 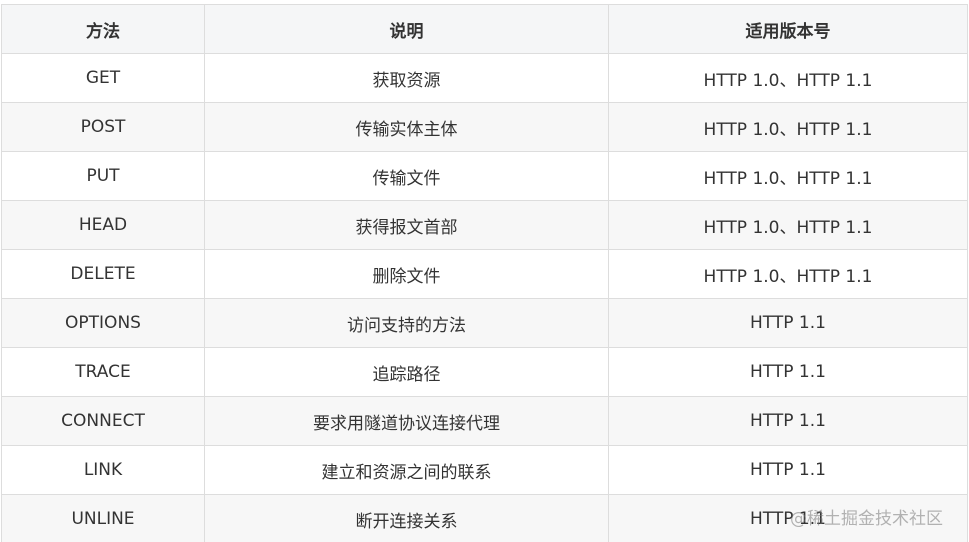 I want to click on description-cell: 访问支持的方法, so click(x=406, y=323).